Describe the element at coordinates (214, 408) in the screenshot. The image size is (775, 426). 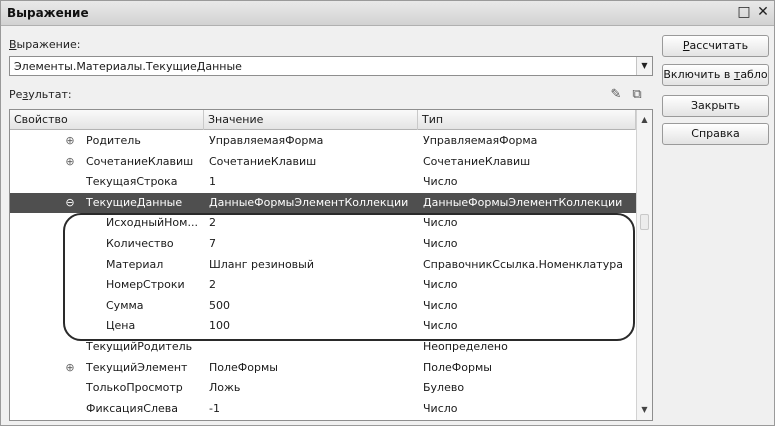
I see `cell-value: -1` at that location.